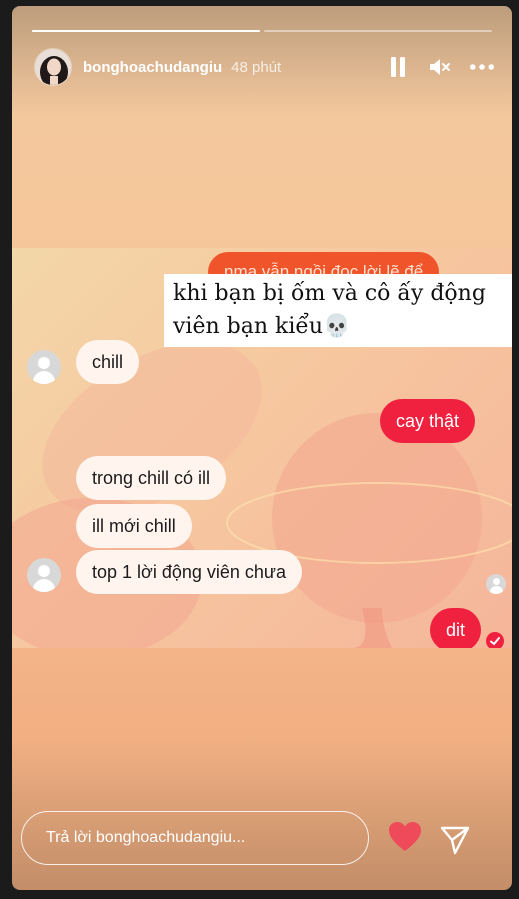  Describe the element at coordinates (329, 293) in the screenshot. I see `caption-line-1: khi bạn bị ốm và cô ấy động` at that location.